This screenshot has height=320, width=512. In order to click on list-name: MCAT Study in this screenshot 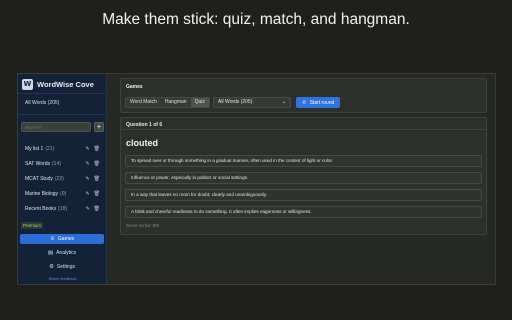, I will do `click(39, 179)`.